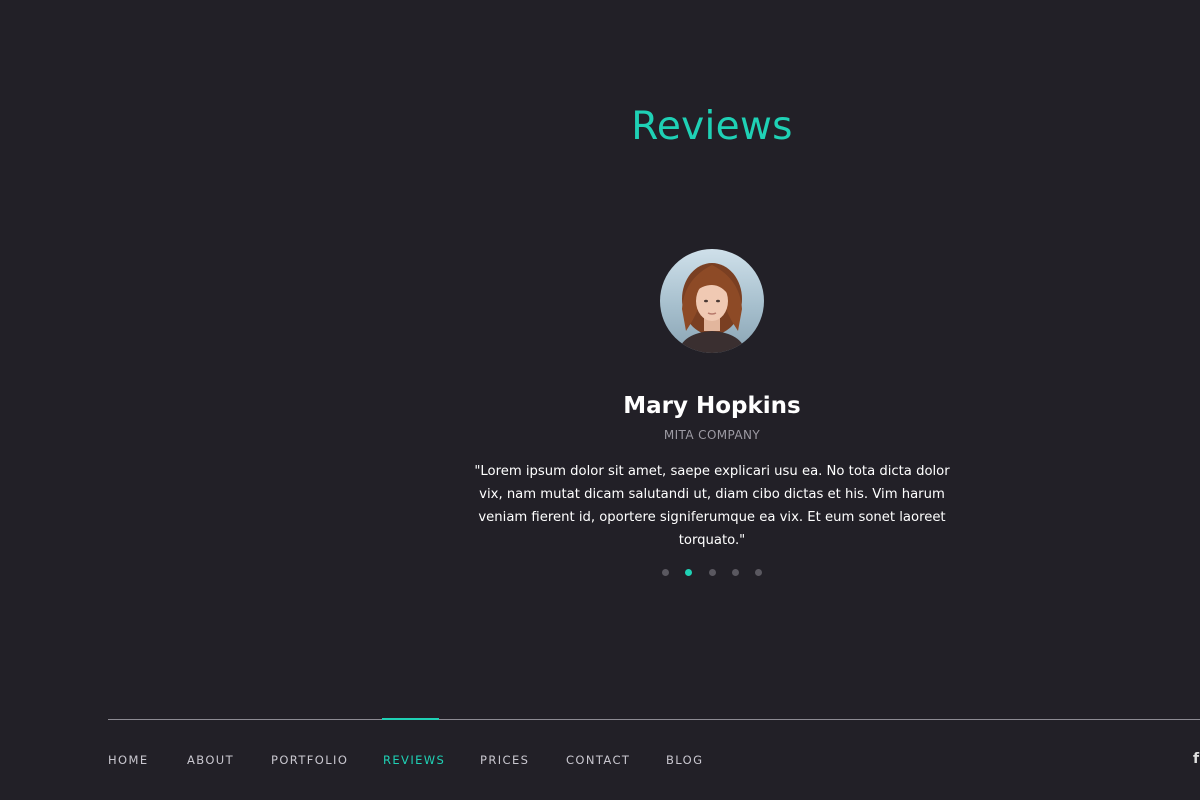 The width and height of the screenshot is (1200, 800). I want to click on carousel-pagination, so click(712, 573).